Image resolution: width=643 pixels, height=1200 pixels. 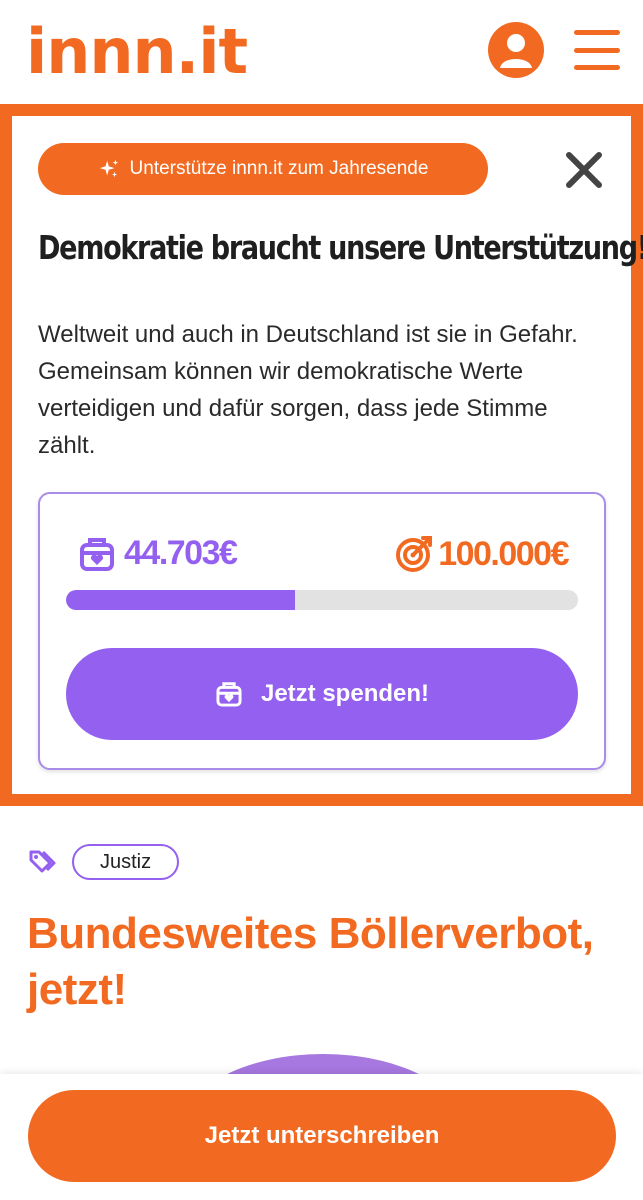 I want to click on tag-row: Justiz, so click(x=104, y=862).